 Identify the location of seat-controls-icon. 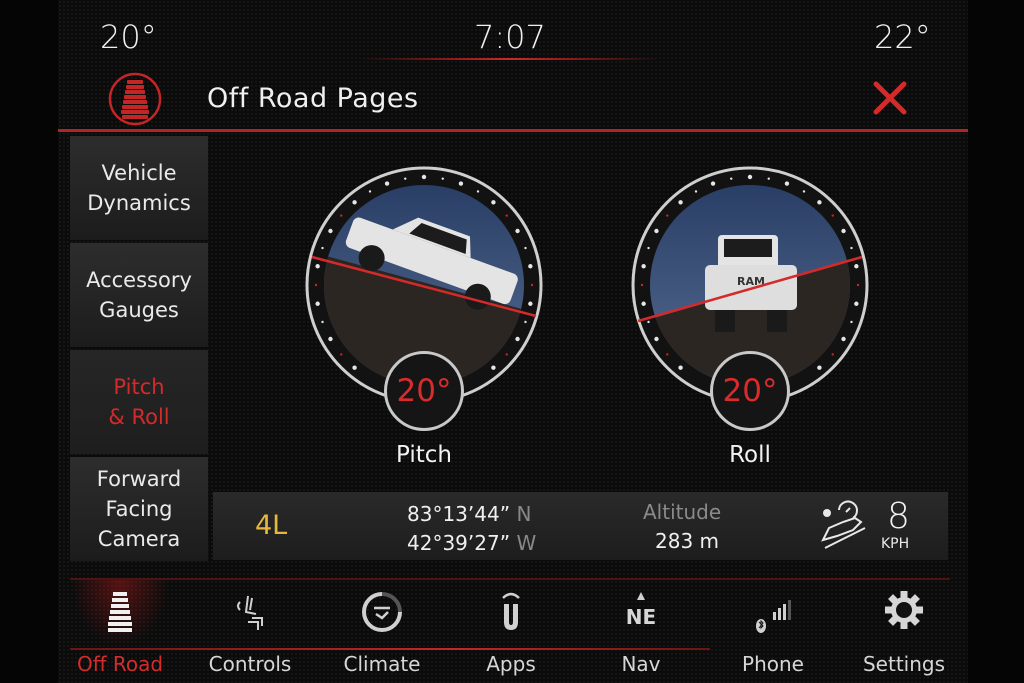
(250, 612).